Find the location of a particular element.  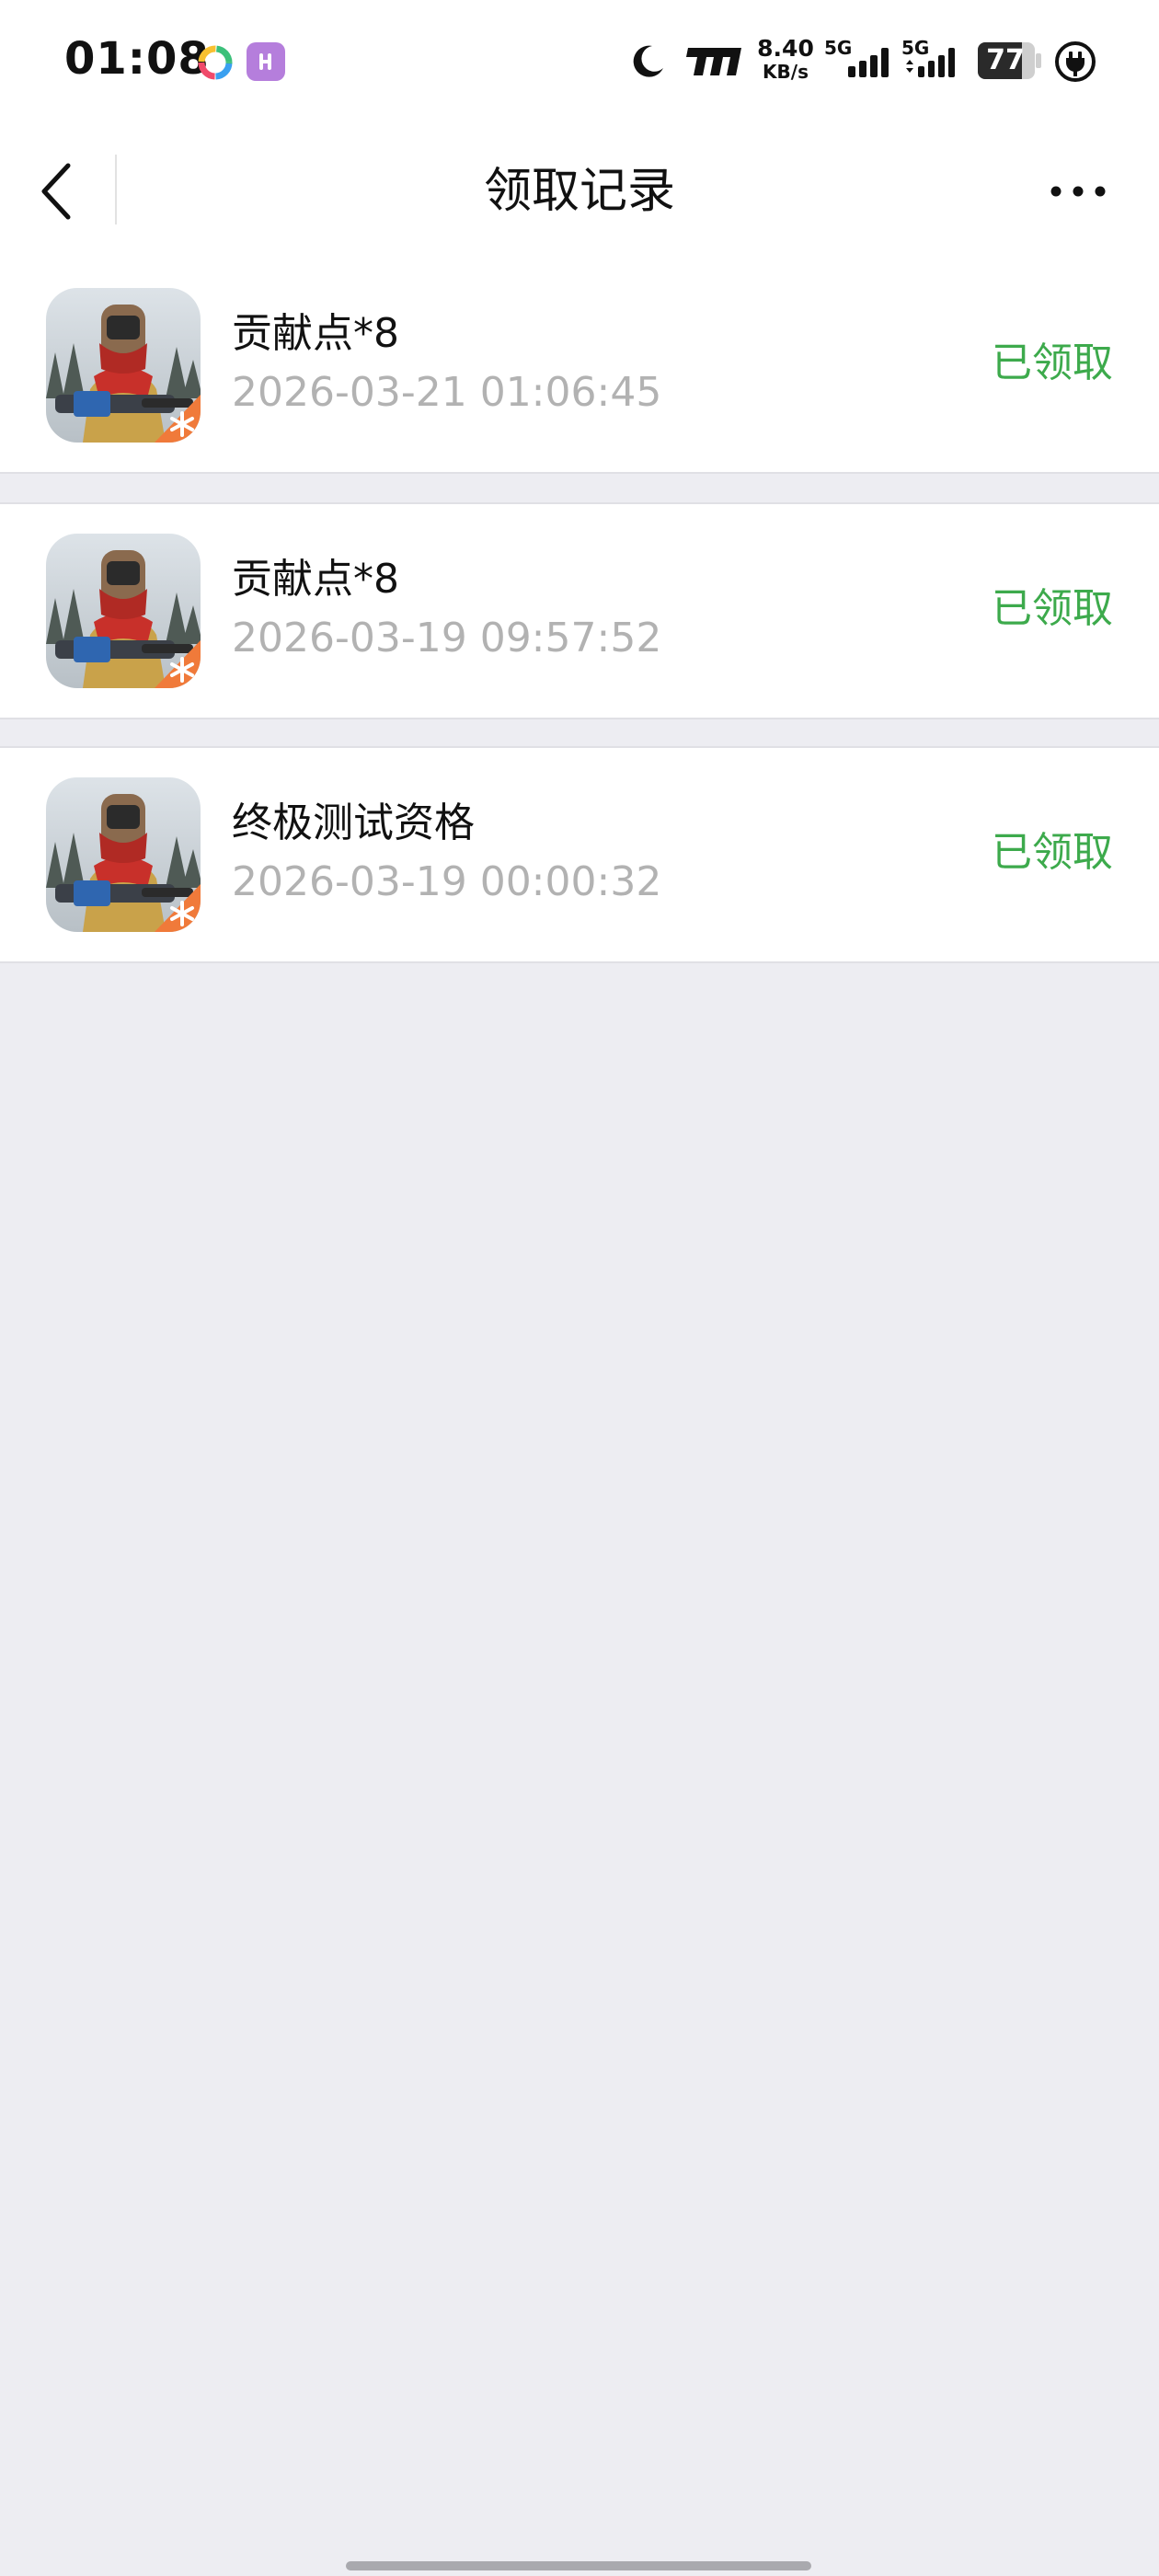

moon-icon is located at coordinates (648, 61).